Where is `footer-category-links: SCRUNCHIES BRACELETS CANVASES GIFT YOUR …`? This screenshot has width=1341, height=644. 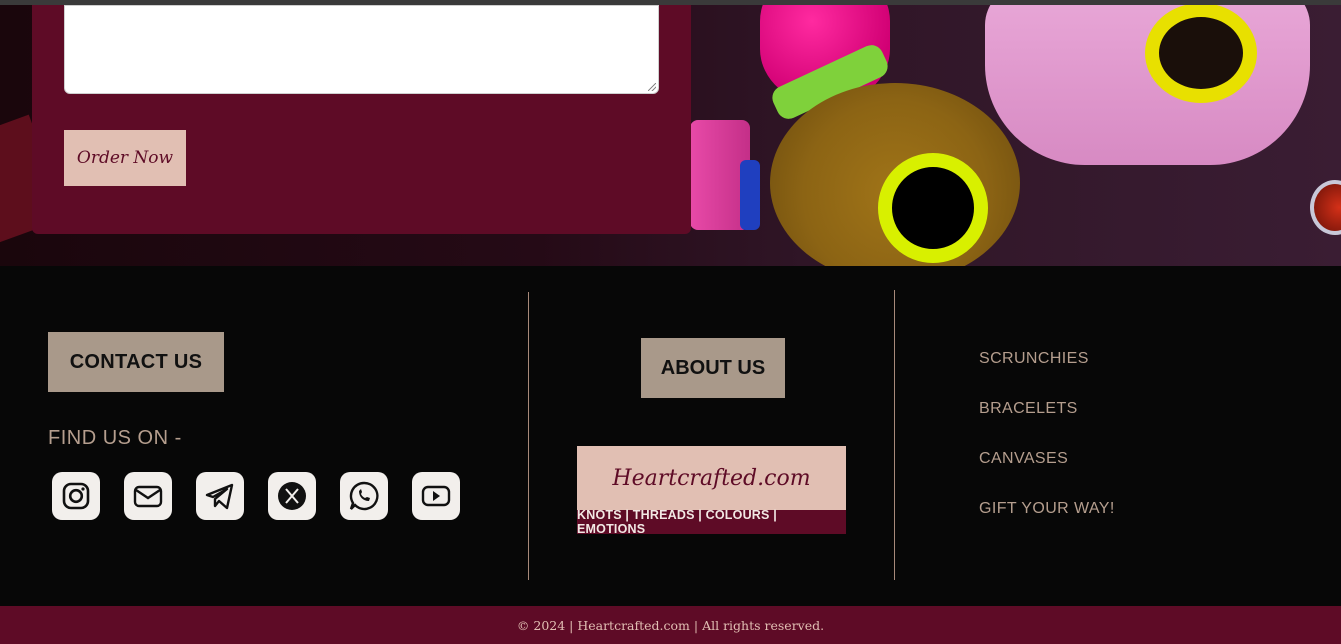
footer-category-links: SCRUNCHIES BRACELETS CANVASES GIFT YOUR … is located at coordinates (1047, 450).